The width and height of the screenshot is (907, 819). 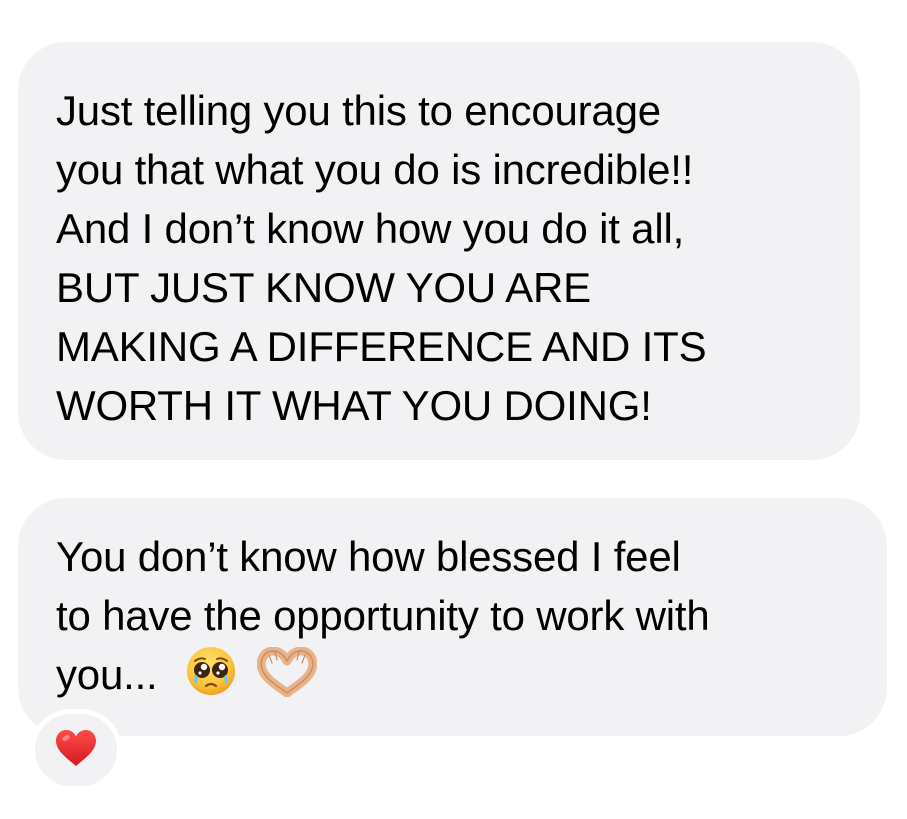 I want to click on reaction-badge, so click(x=76, y=750).